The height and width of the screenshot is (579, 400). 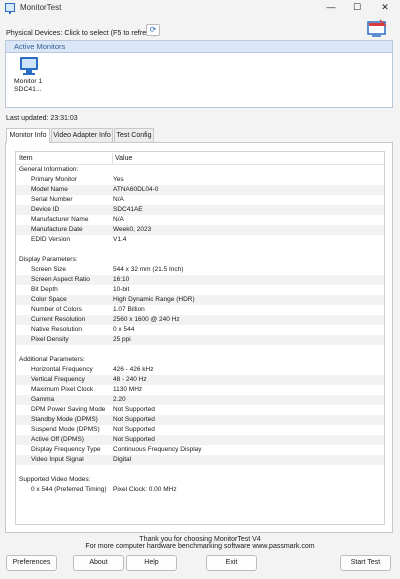 What do you see at coordinates (200, 460) in the screenshot?
I see `table-row: Video Input Signal Digital` at bounding box center [200, 460].